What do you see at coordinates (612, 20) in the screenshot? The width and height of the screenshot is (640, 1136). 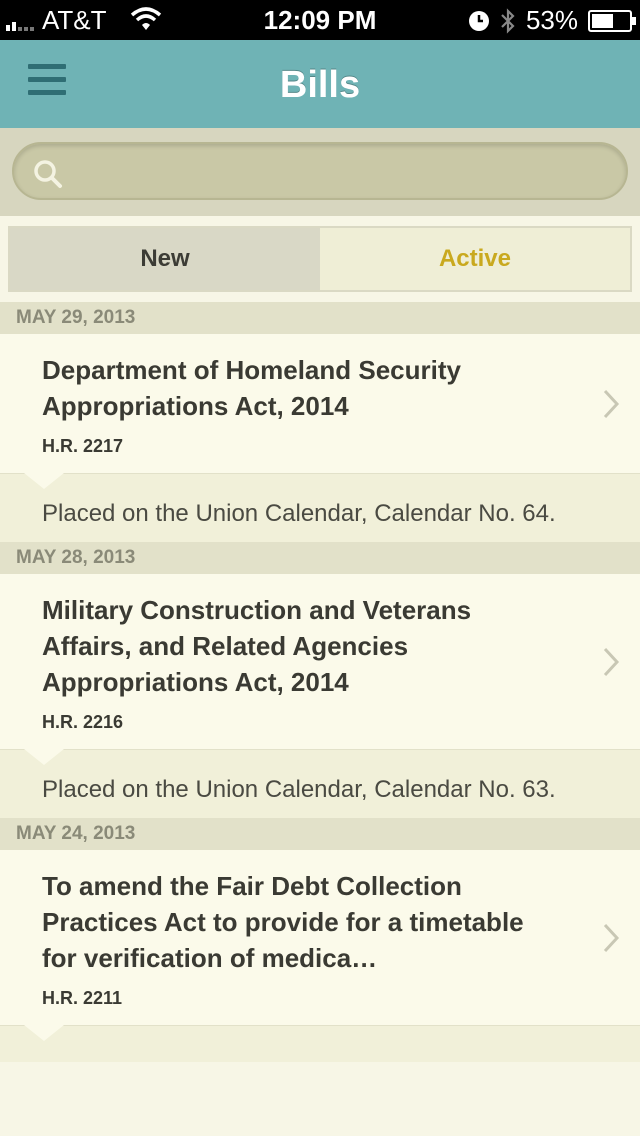 I see `battery-icon` at bounding box center [612, 20].